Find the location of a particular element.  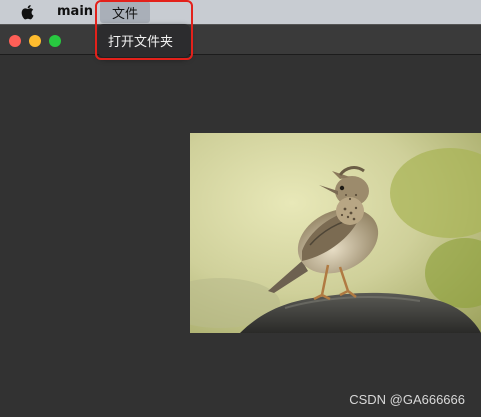

apple-icon is located at coordinates (28, 12).